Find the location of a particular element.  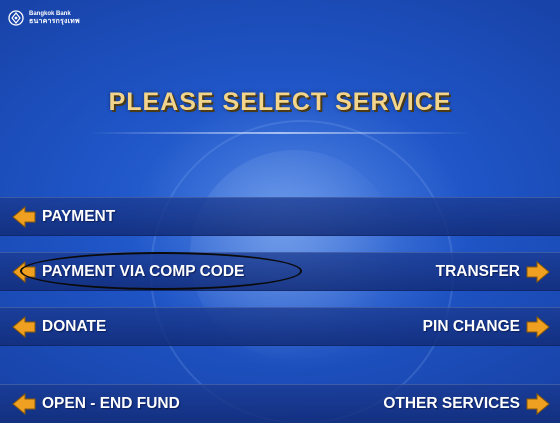

transfer-button: TRANSFER is located at coordinates (493, 271).